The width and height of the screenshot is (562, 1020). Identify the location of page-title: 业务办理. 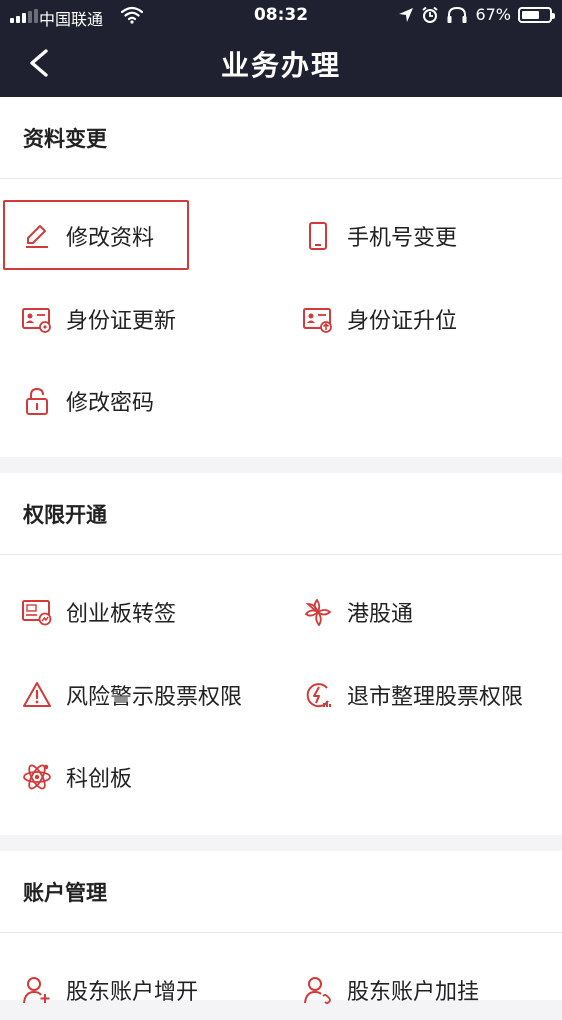
(280, 65).